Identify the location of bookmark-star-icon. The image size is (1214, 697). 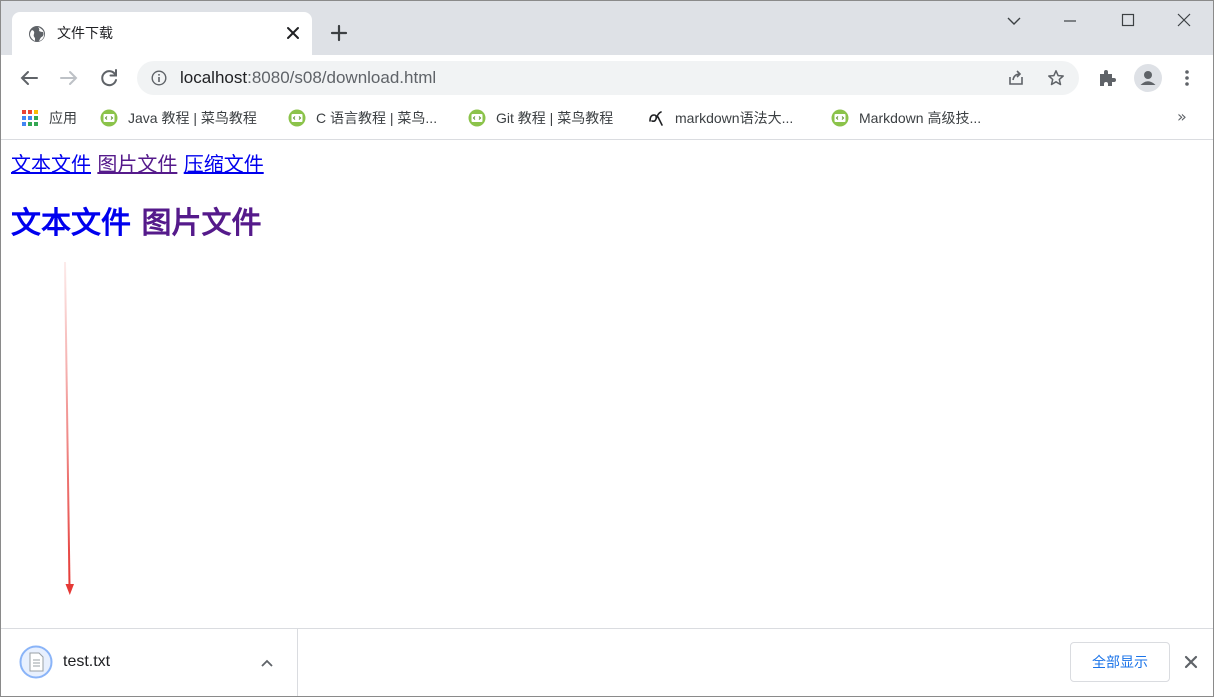
(1056, 78).